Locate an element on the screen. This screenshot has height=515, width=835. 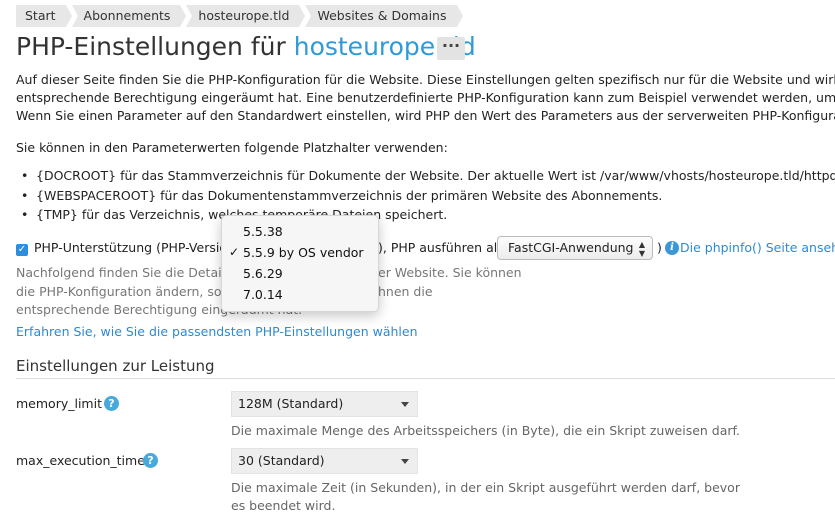
php-version-option: 5.6.29 is located at coordinates (300, 273).